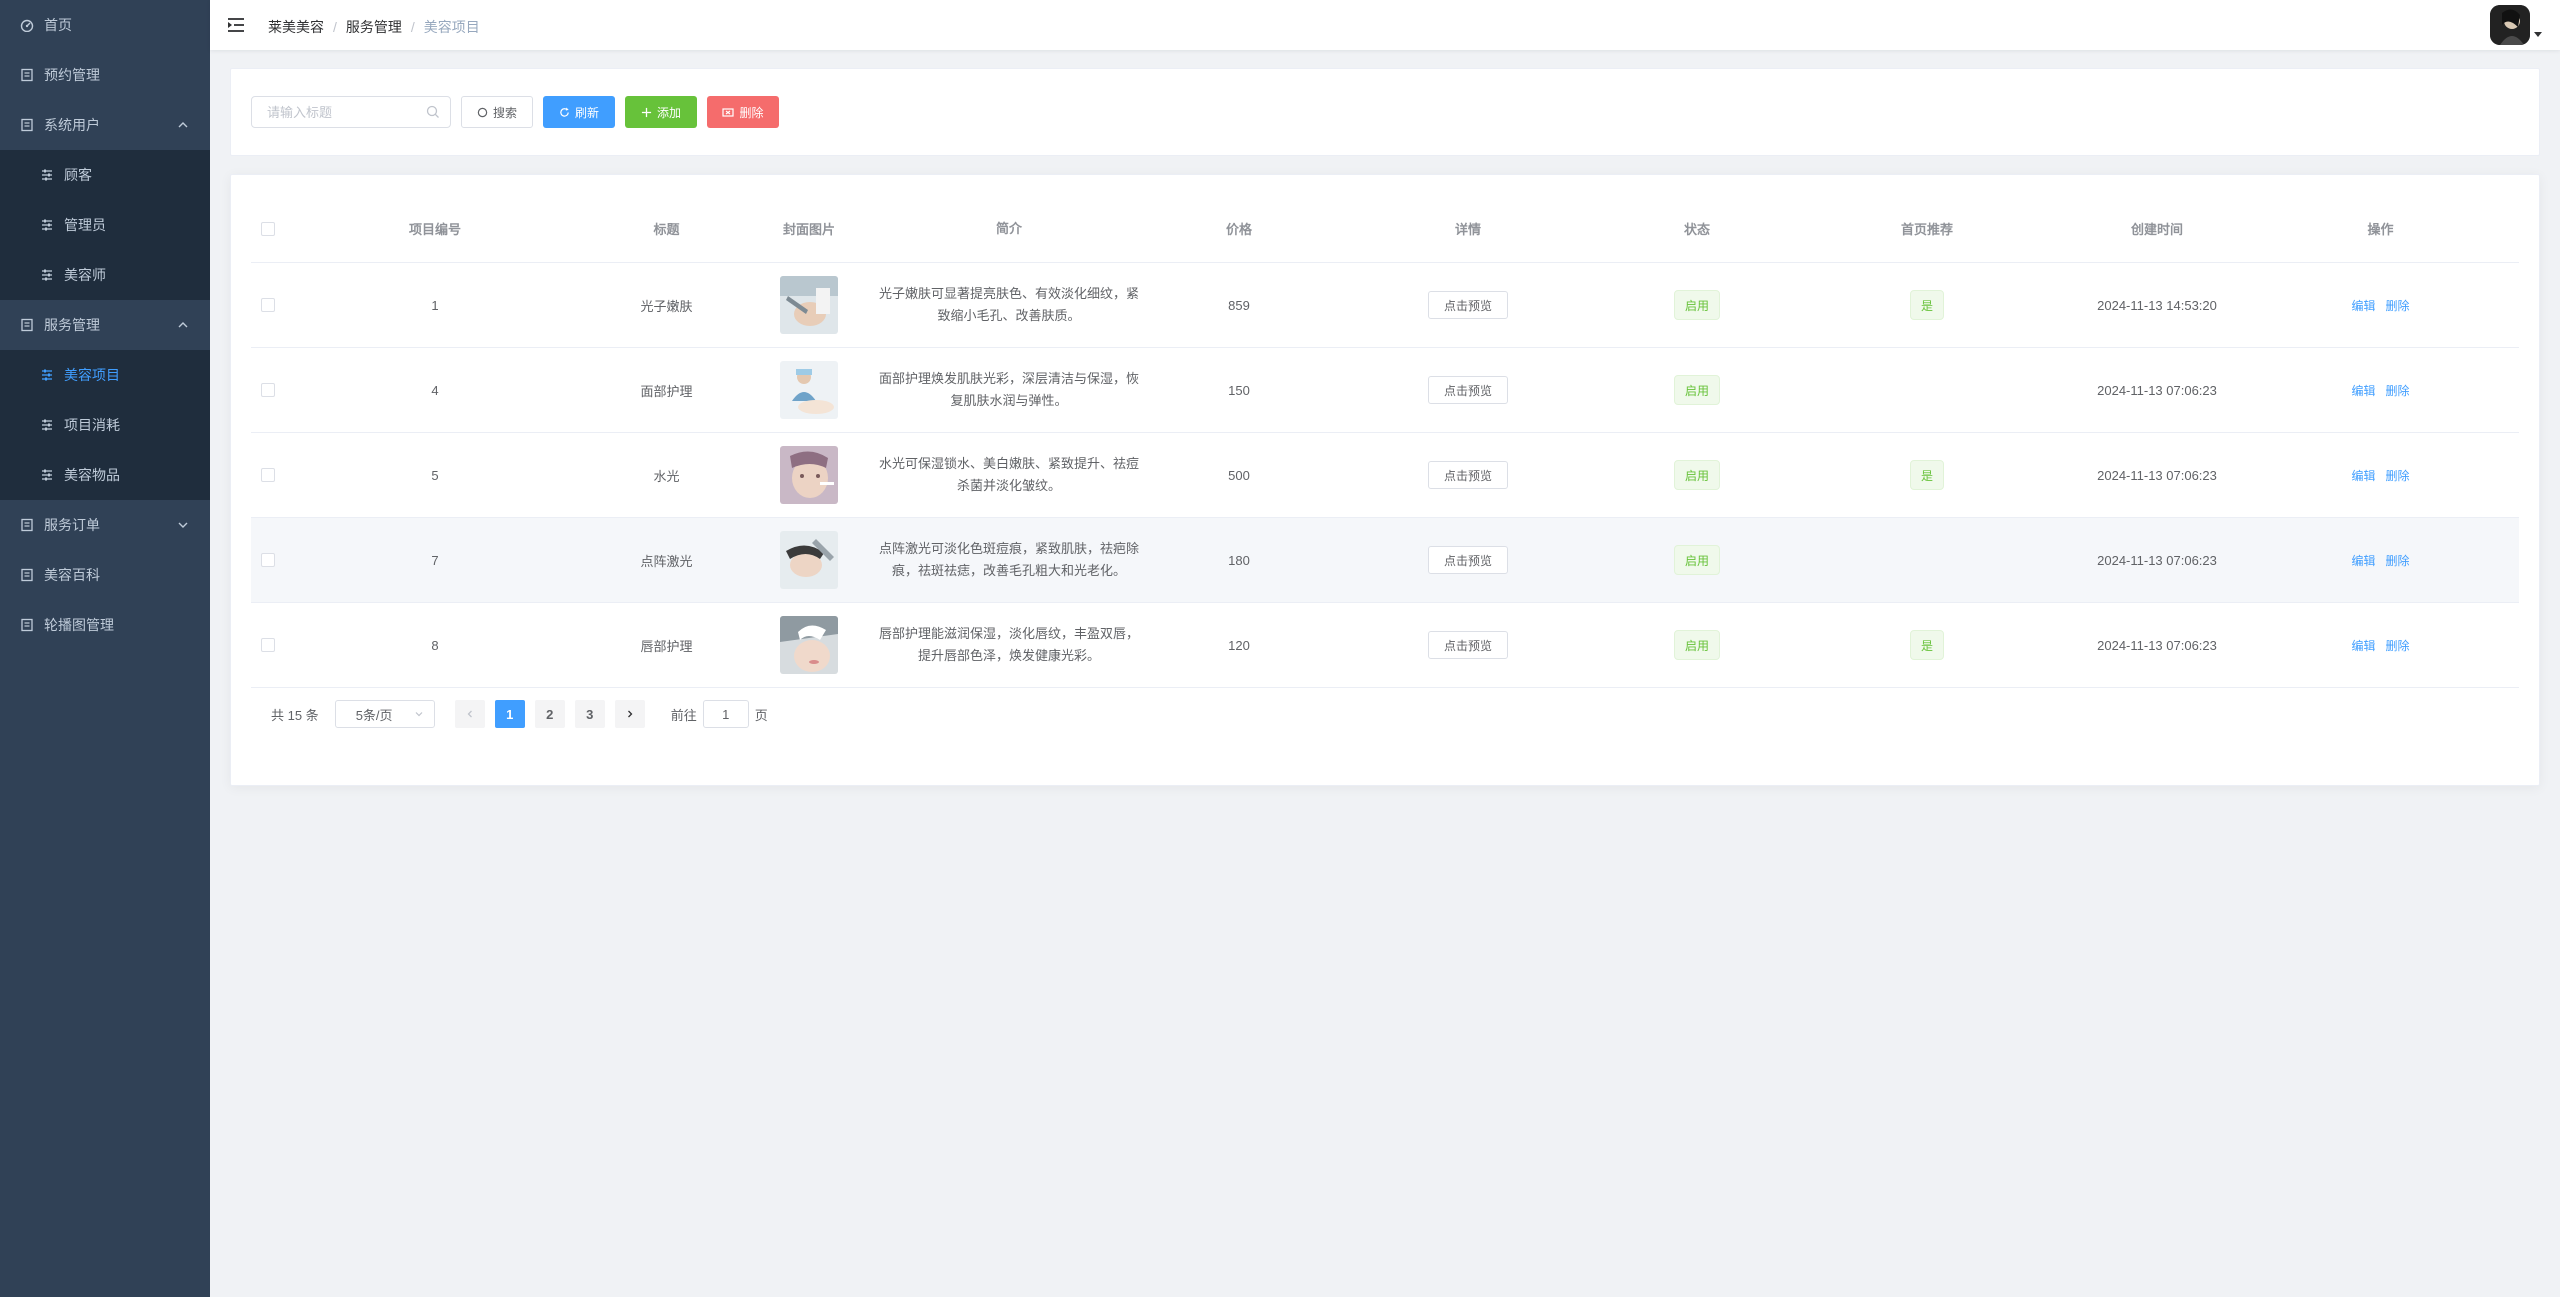  I want to click on sidebar-item-label: 服务订单, so click(72, 525).